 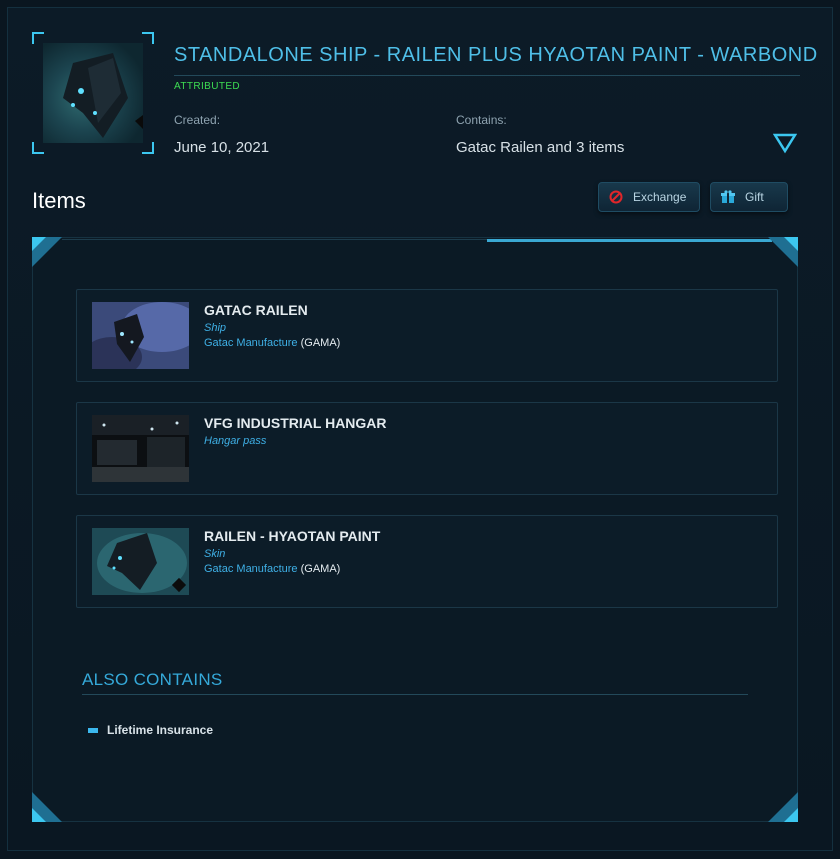 I want to click on exchange-button: Exchange, so click(x=649, y=197).